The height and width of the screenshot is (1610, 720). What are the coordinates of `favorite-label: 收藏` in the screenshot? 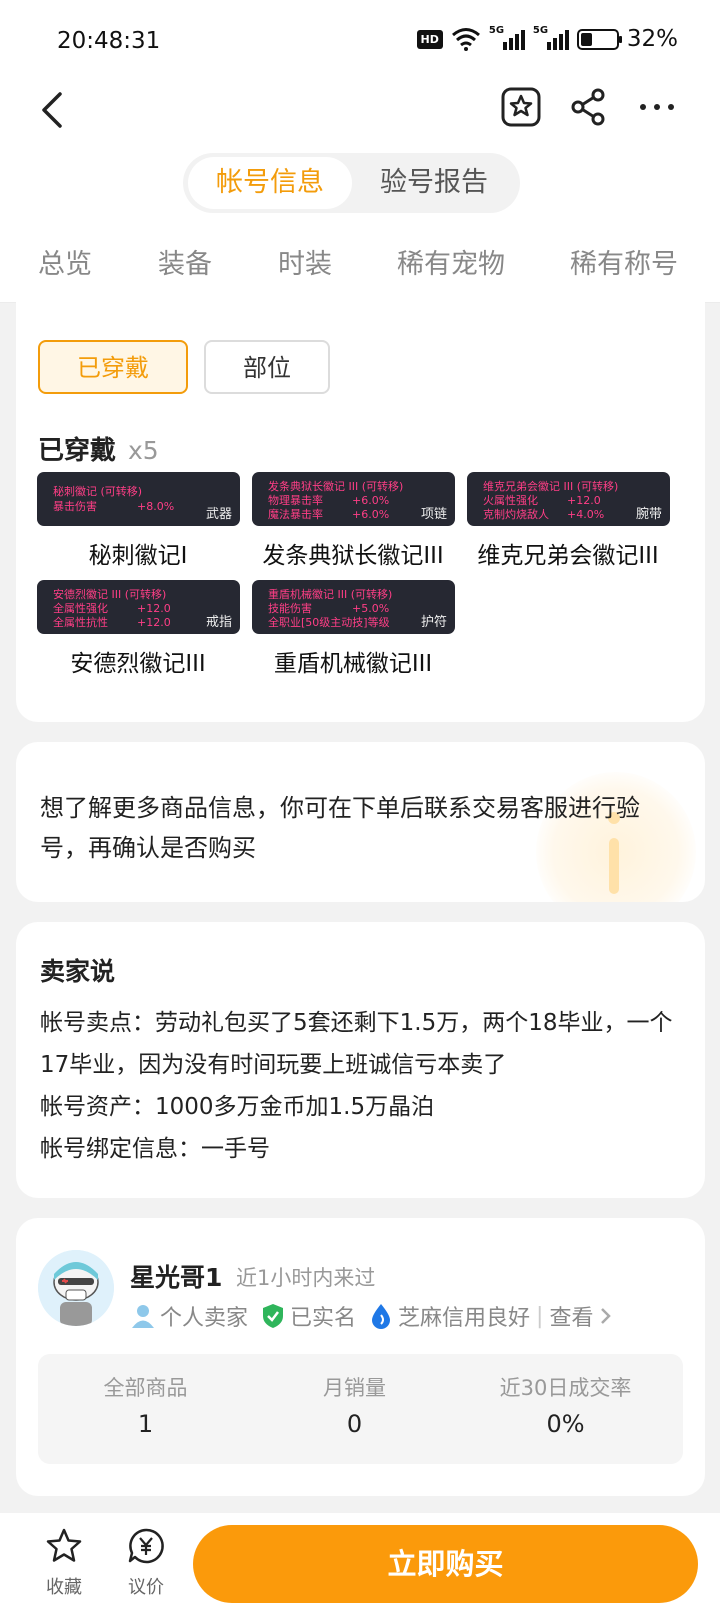 It's located at (64, 1587).